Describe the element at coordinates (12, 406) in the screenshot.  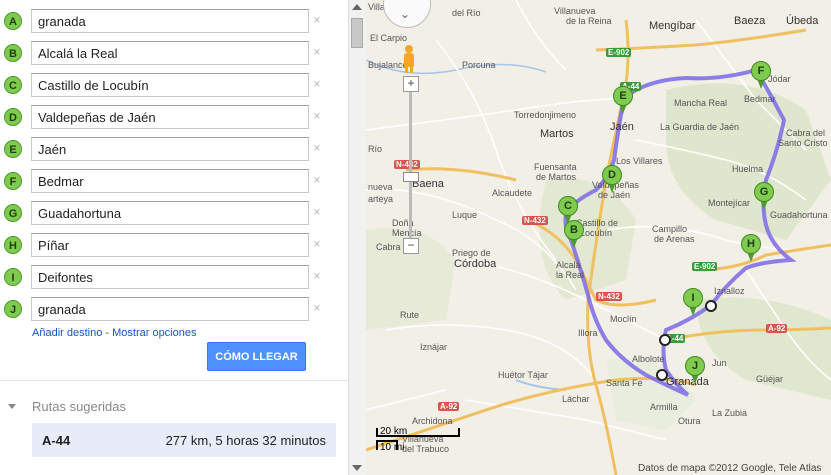
I see `collapse-triangle-icon` at that location.